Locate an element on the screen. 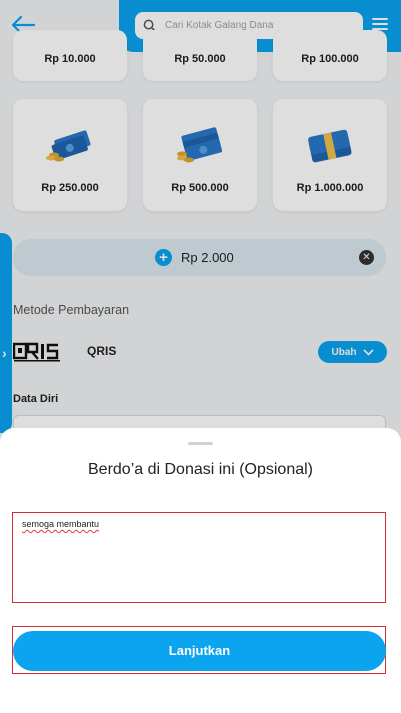  sheet-title: Berdo’a di Donasi ini (Opsional) is located at coordinates (200, 469).